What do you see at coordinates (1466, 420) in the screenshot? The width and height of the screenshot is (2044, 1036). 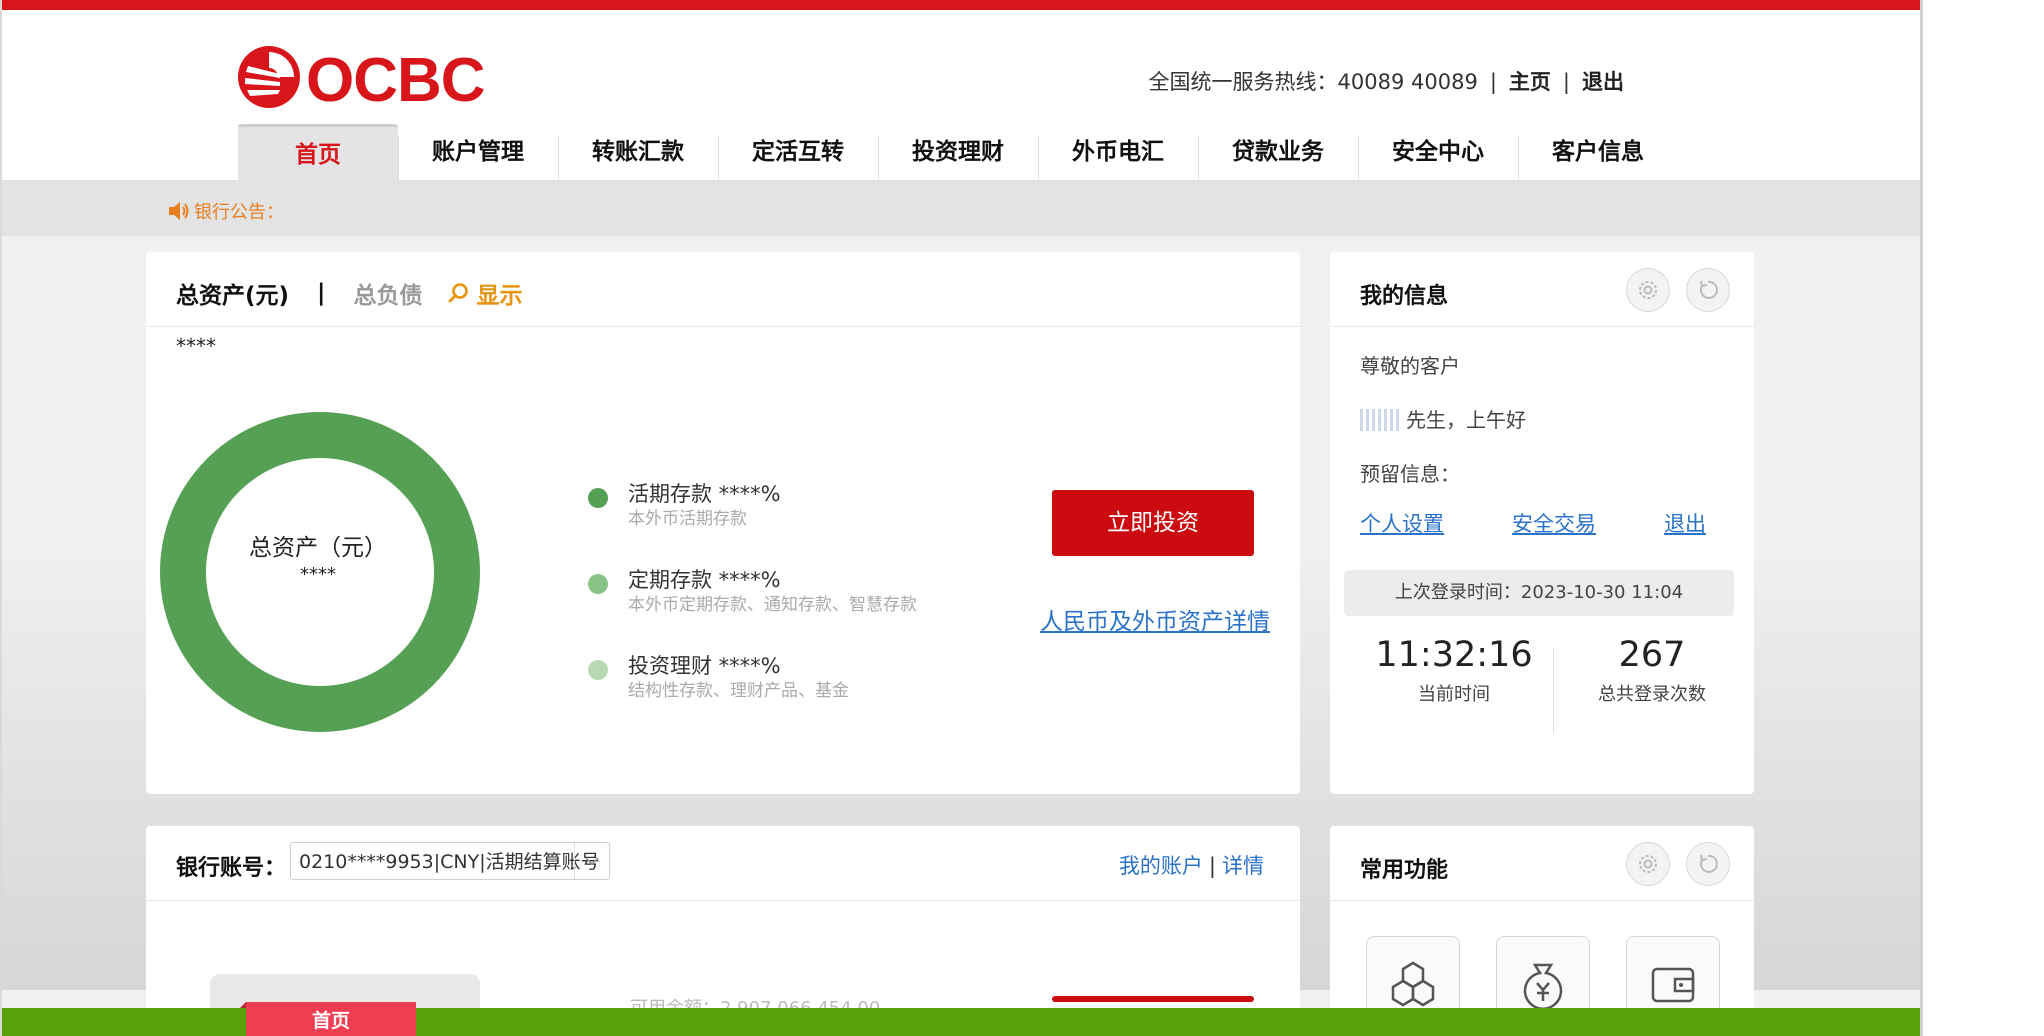 I see `name-greeting: 先生，上午好` at bounding box center [1466, 420].